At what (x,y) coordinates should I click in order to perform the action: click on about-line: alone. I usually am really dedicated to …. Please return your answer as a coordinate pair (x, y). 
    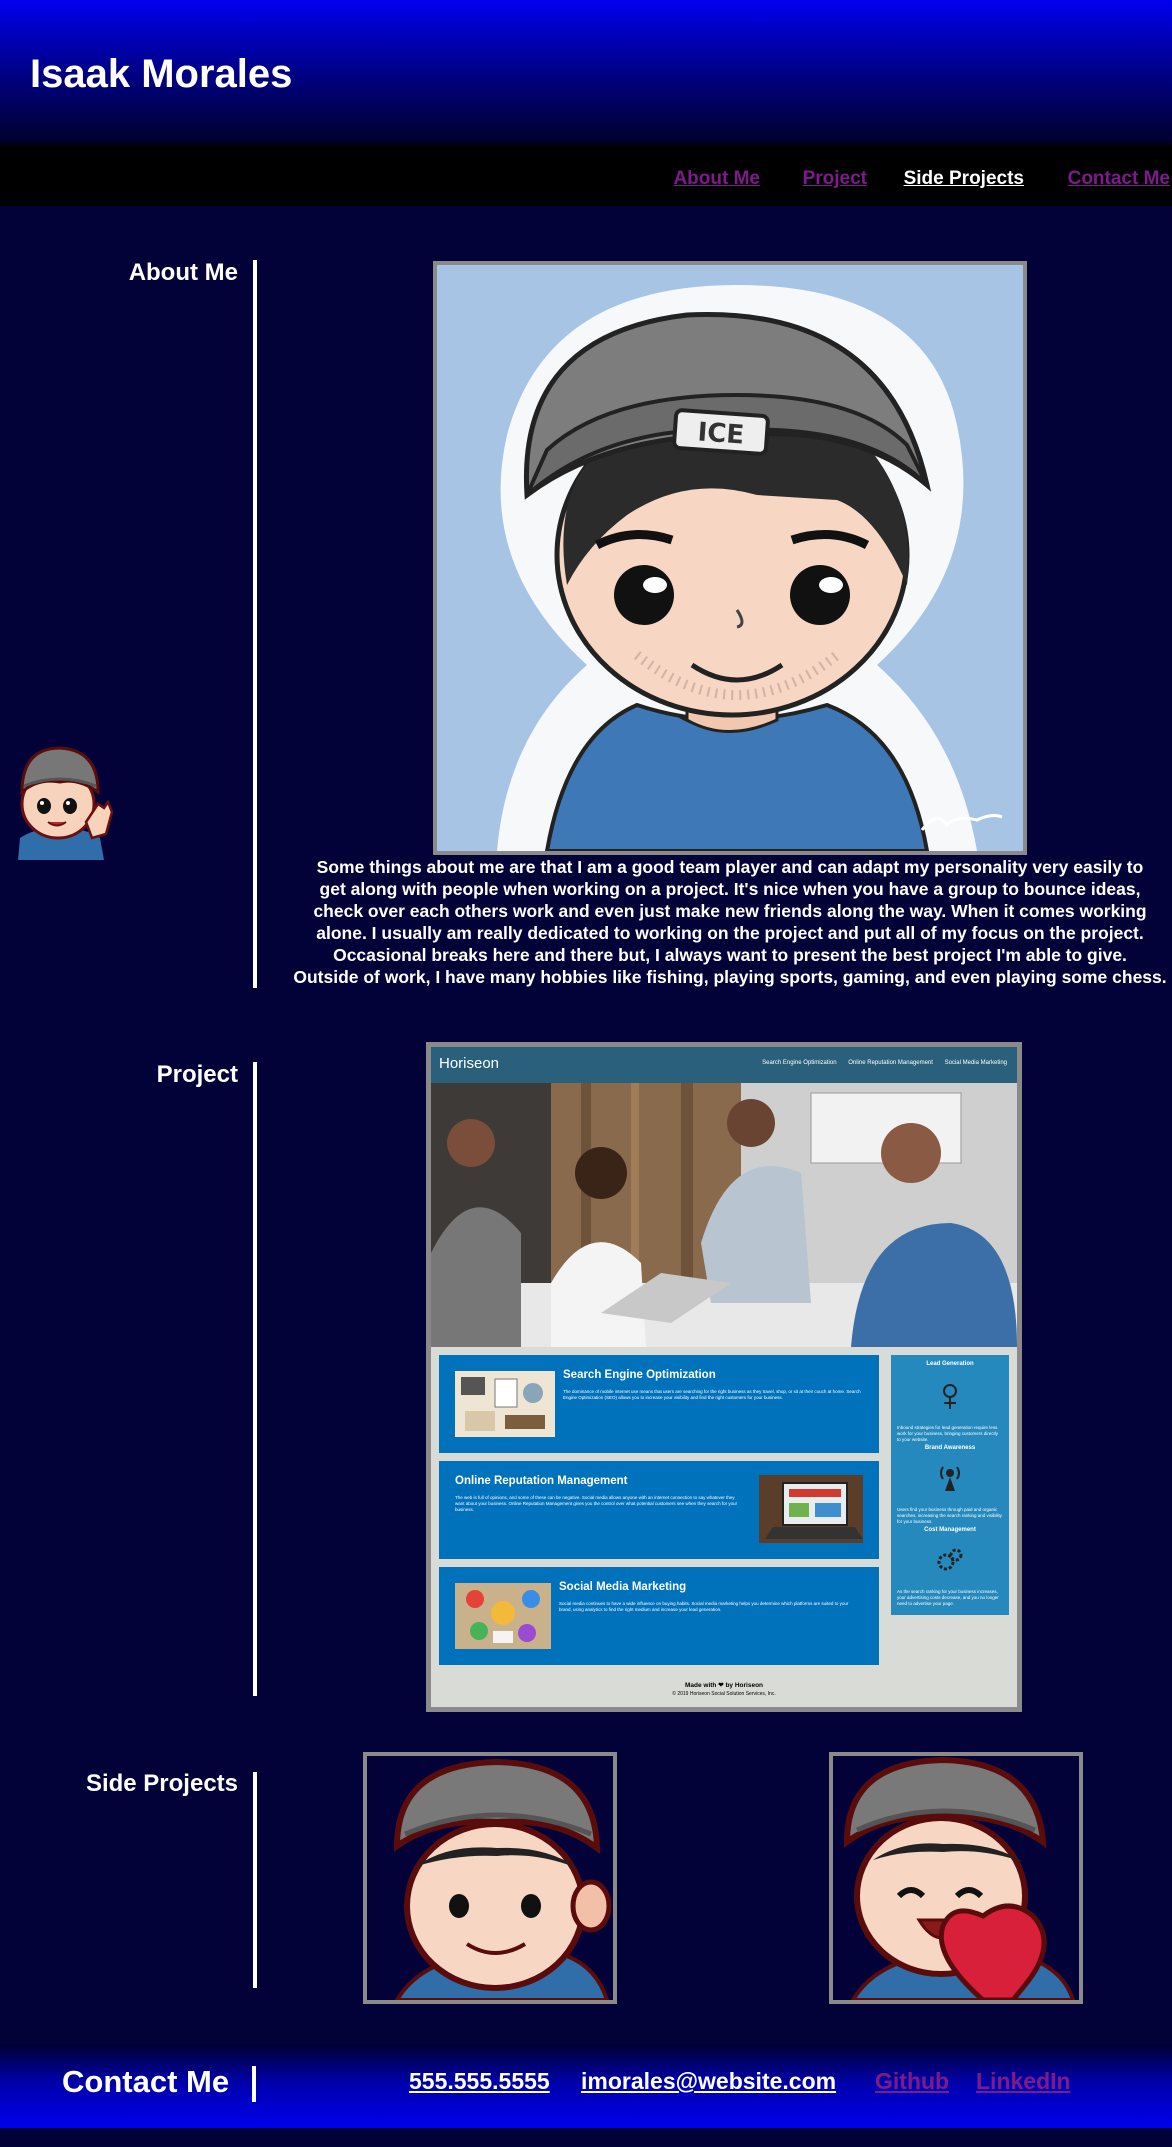
    Looking at the image, I should click on (730, 933).